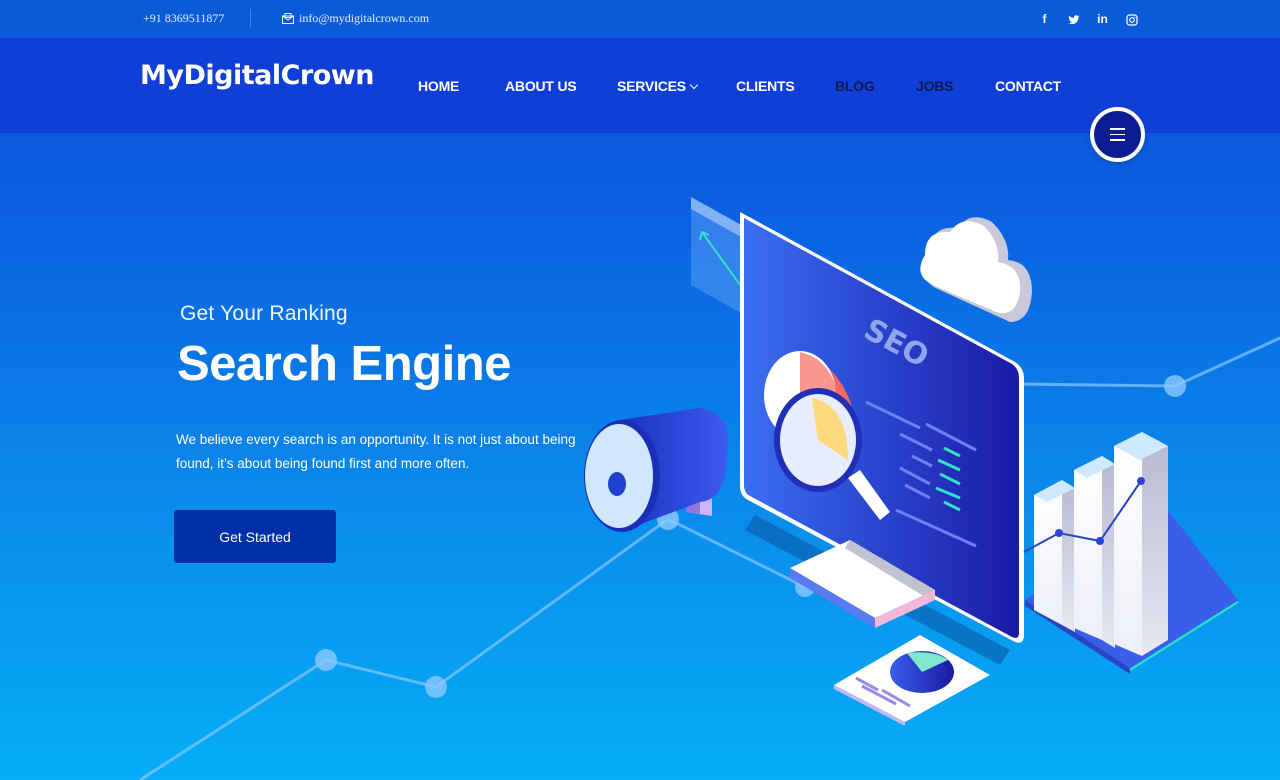 The image size is (1280, 780). Describe the element at coordinates (738, 267) in the screenshot. I see `floating-chart-panel` at that location.